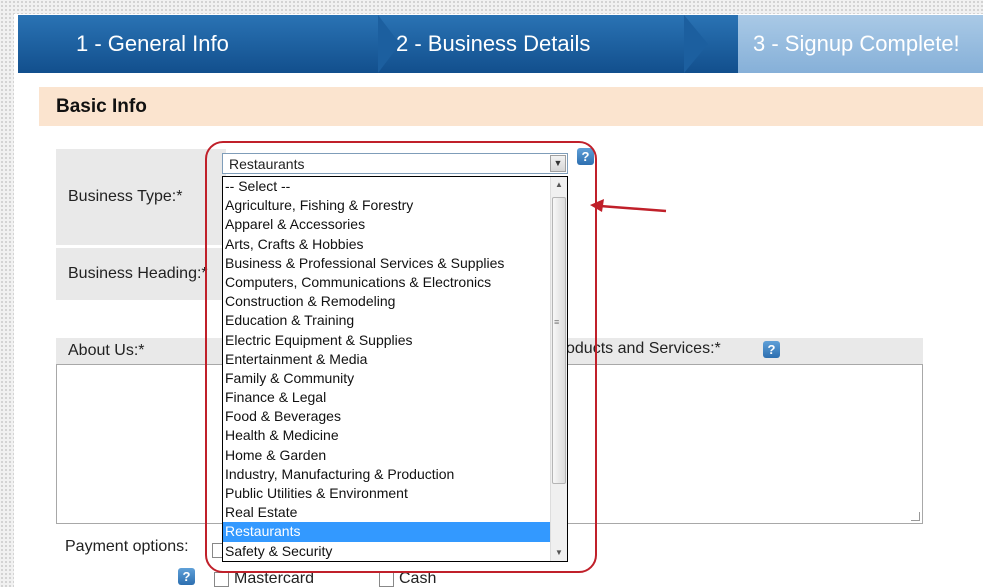  I want to click on wizard-step-2-label: 2 - Business Details, so click(493, 43).